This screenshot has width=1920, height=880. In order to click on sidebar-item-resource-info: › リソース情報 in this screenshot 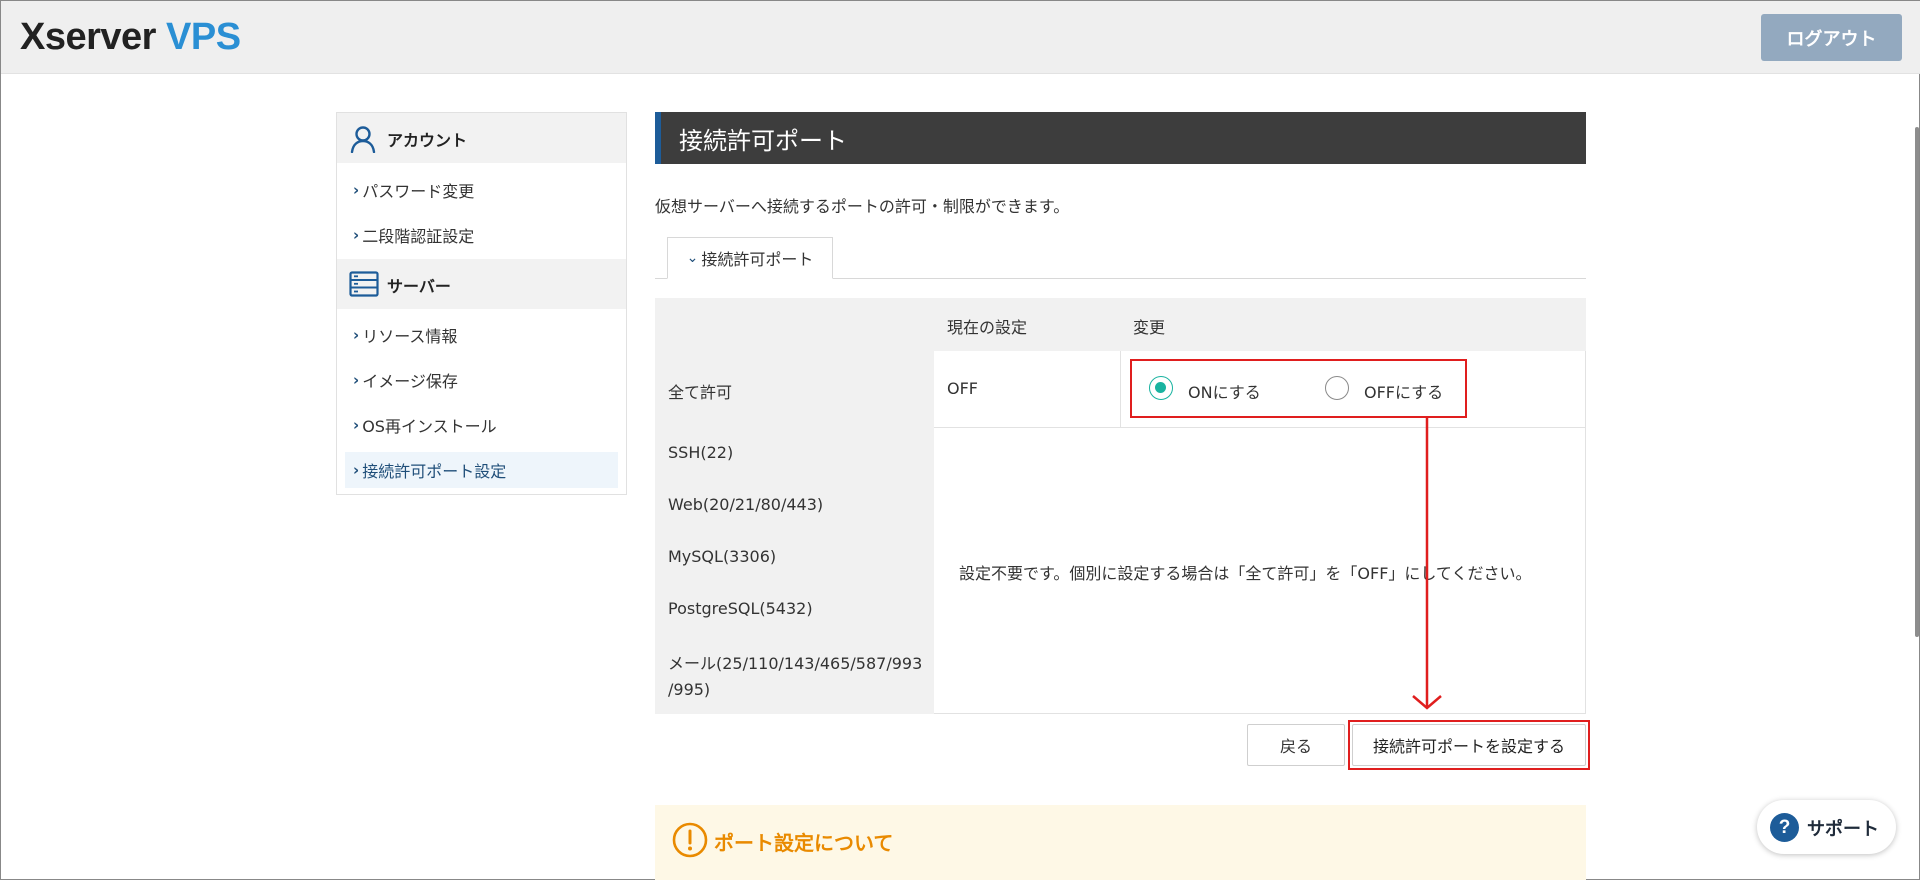, I will do `click(481, 335)`.